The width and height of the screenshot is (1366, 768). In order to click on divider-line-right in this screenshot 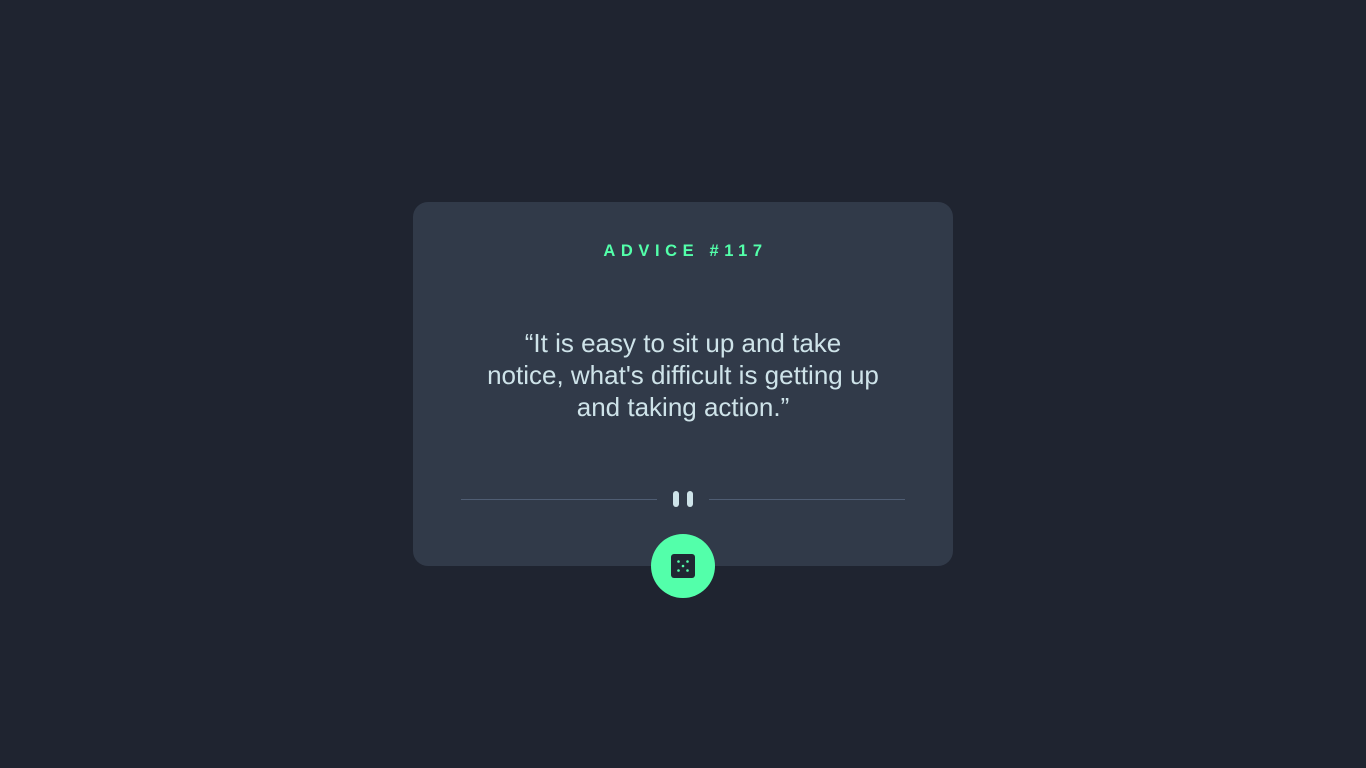, I will do `click(807, 499)`.